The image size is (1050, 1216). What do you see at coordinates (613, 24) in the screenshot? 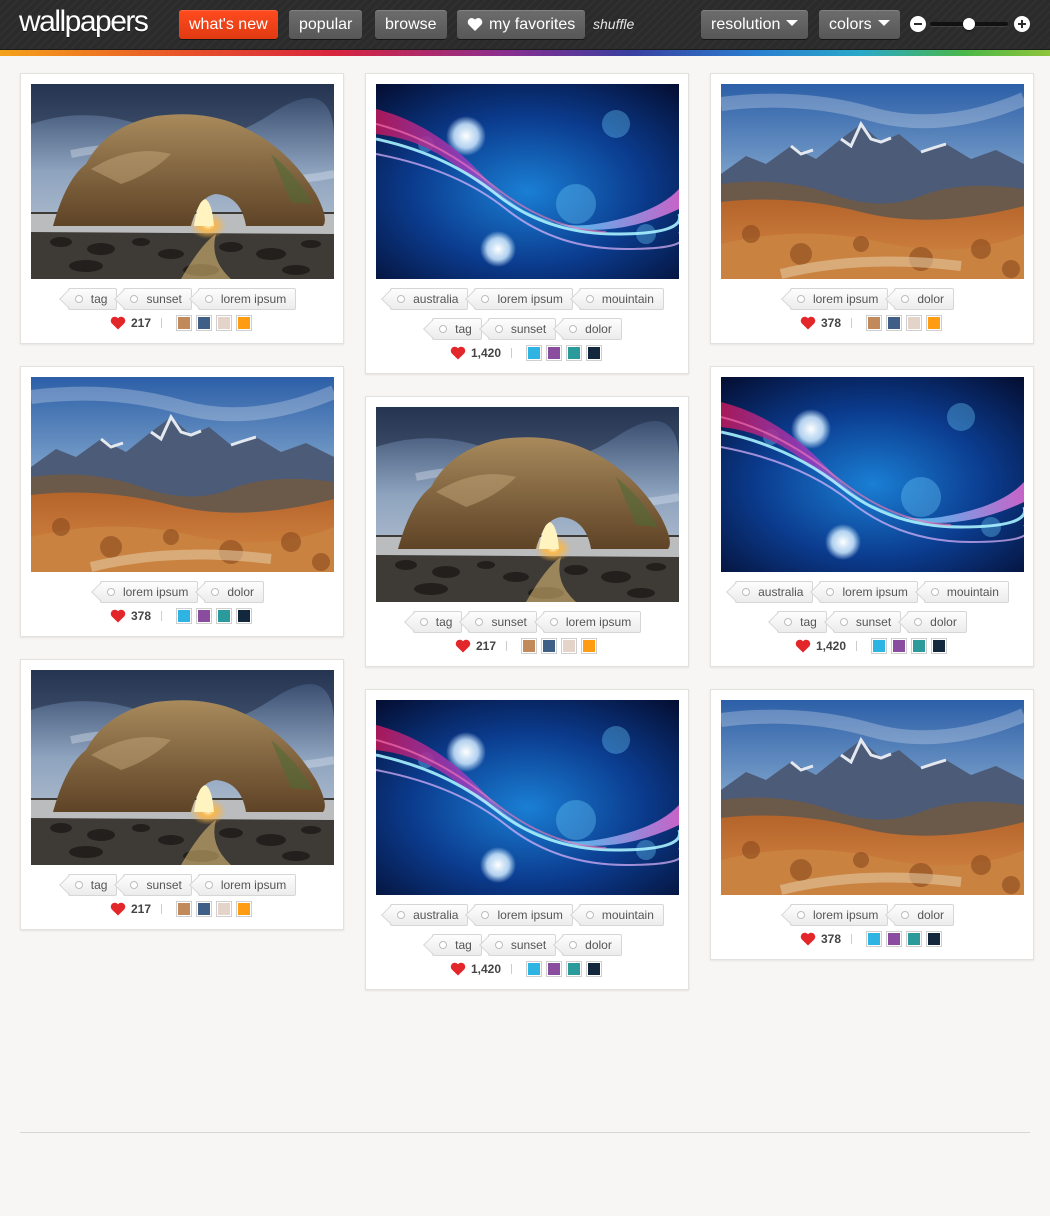
I see `shuffle-link: shuffle` at bounding box center [613, 24].